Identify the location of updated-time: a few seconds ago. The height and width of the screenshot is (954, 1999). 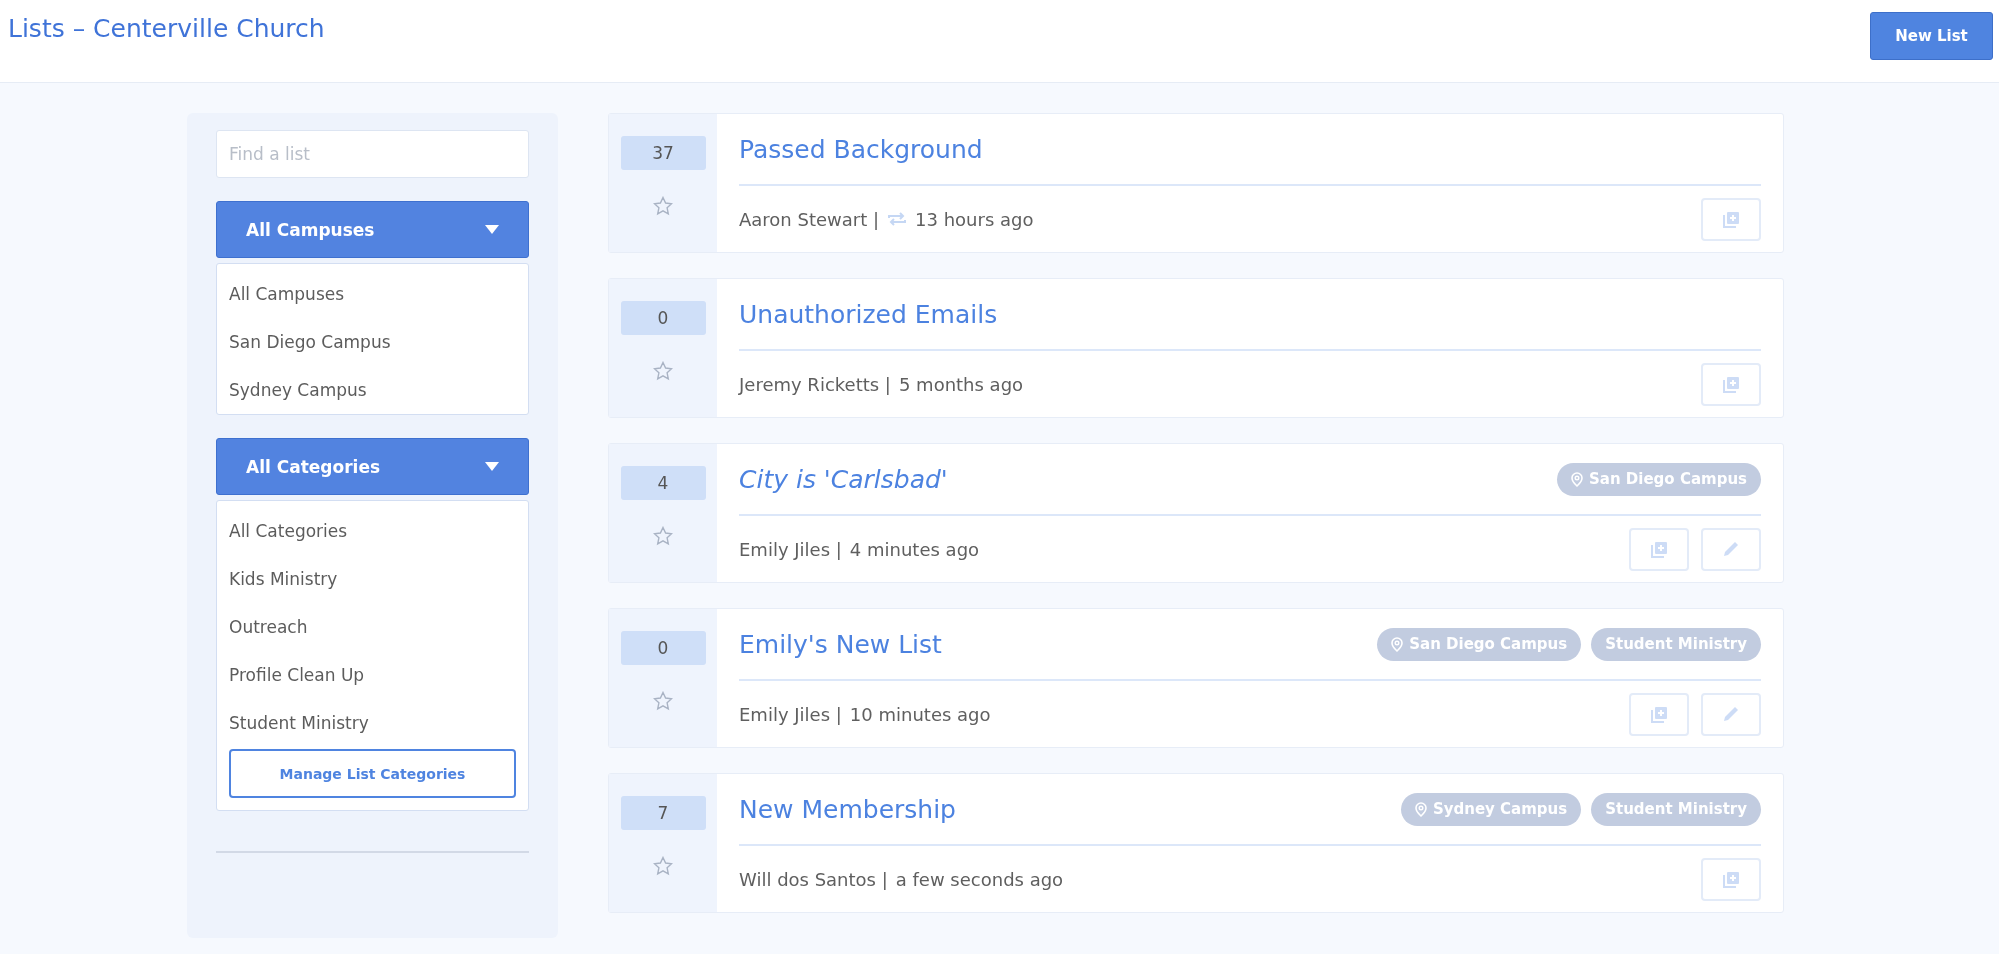
(979, 879).